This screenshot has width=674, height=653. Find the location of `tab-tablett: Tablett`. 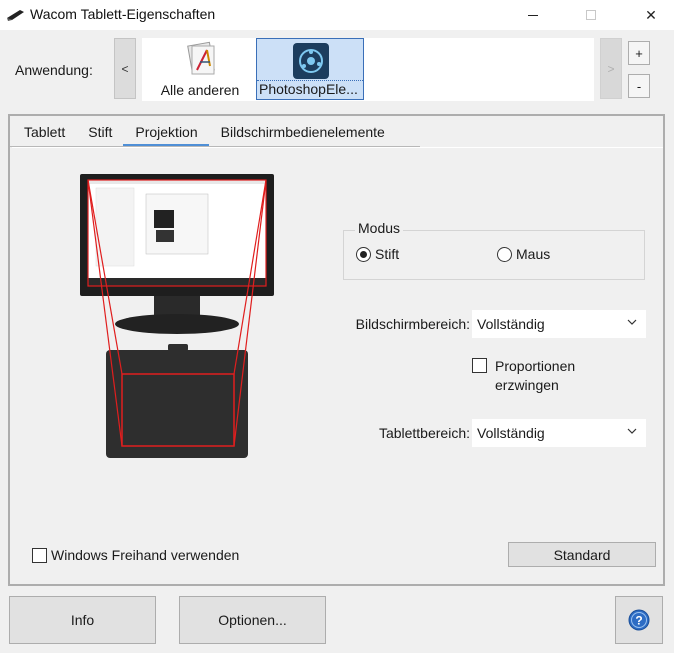

tab-tablett: Tablett is located at coordinates (44, 132).